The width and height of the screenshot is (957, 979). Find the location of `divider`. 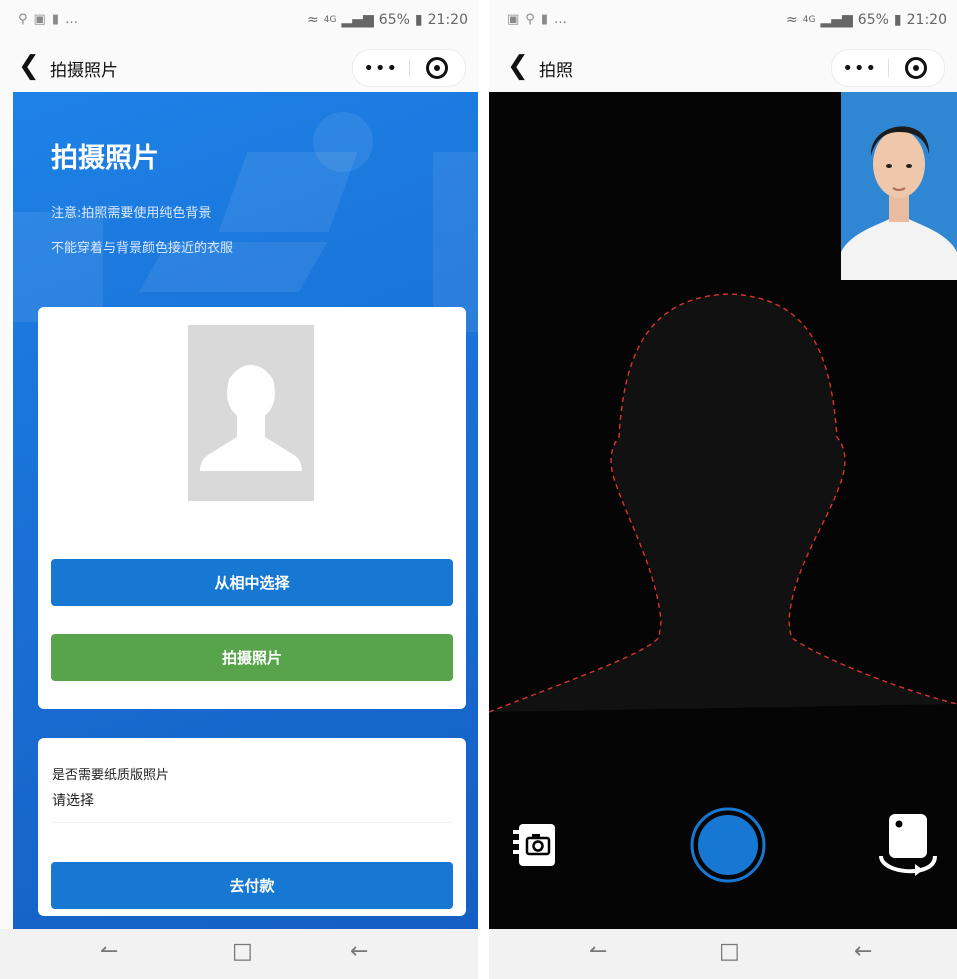

divider is located at coordinates (252, 822).